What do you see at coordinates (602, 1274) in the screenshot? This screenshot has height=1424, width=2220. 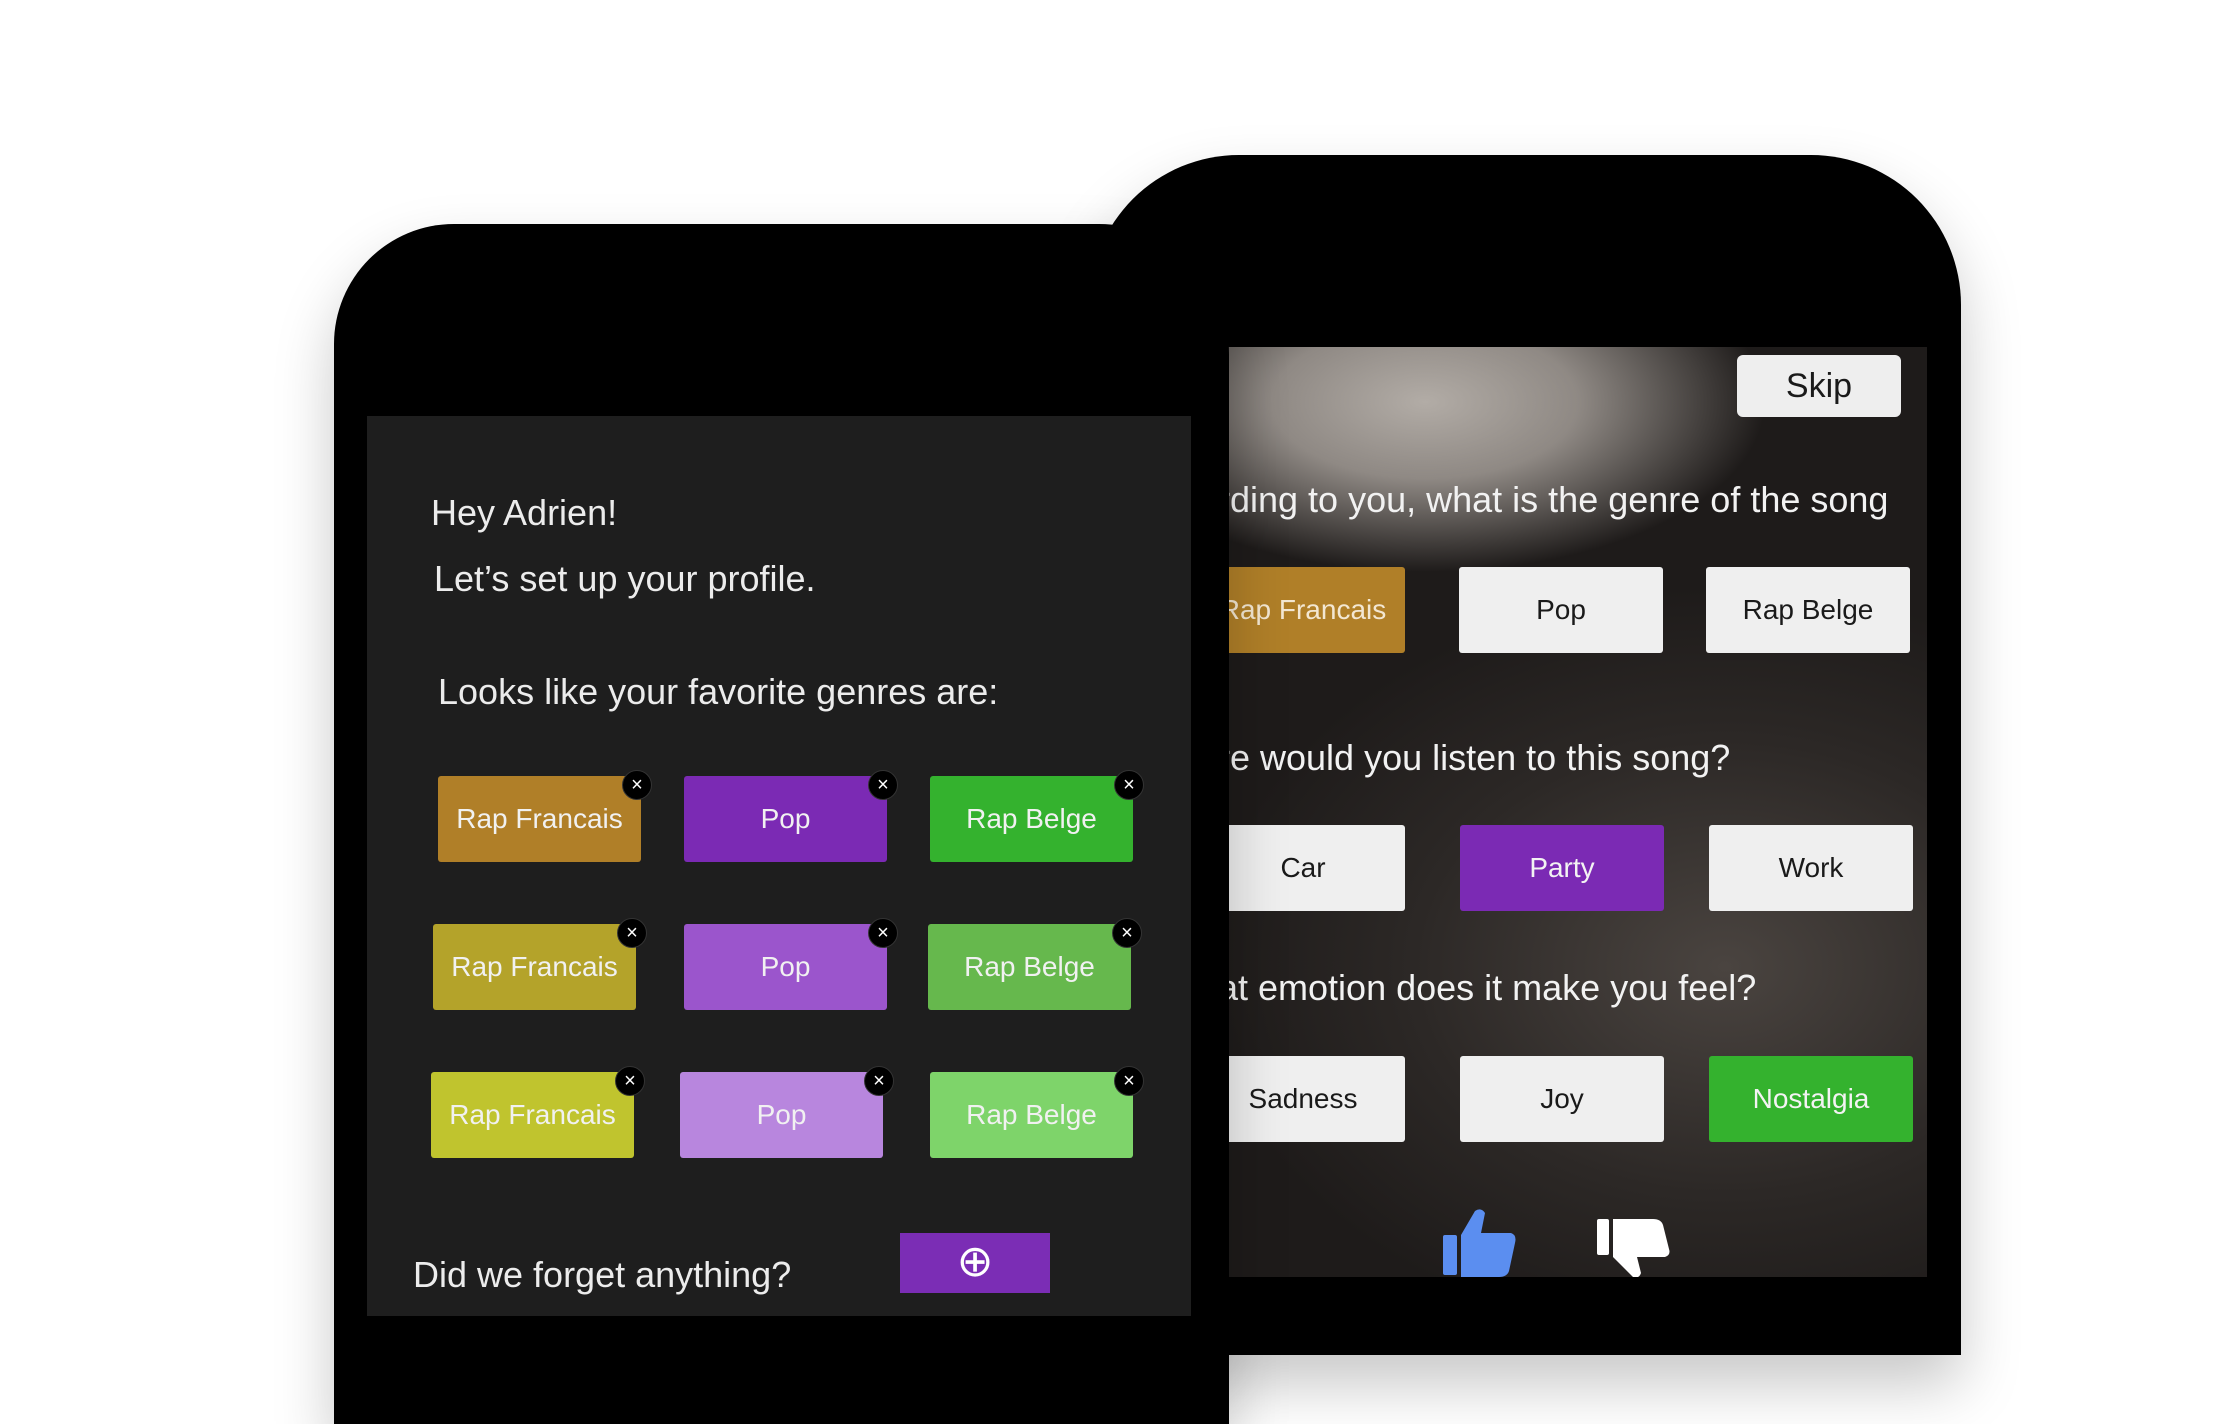 I see `forgot-anything-text: Did we forget anything?` at bounding box center [602, 1274].